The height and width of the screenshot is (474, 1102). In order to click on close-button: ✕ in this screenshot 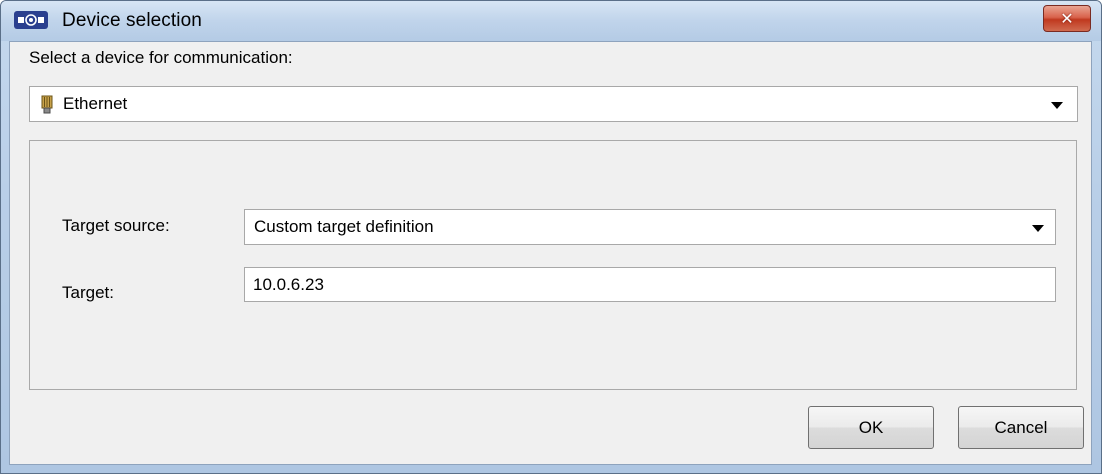, I will do `click(1067, 18)`.